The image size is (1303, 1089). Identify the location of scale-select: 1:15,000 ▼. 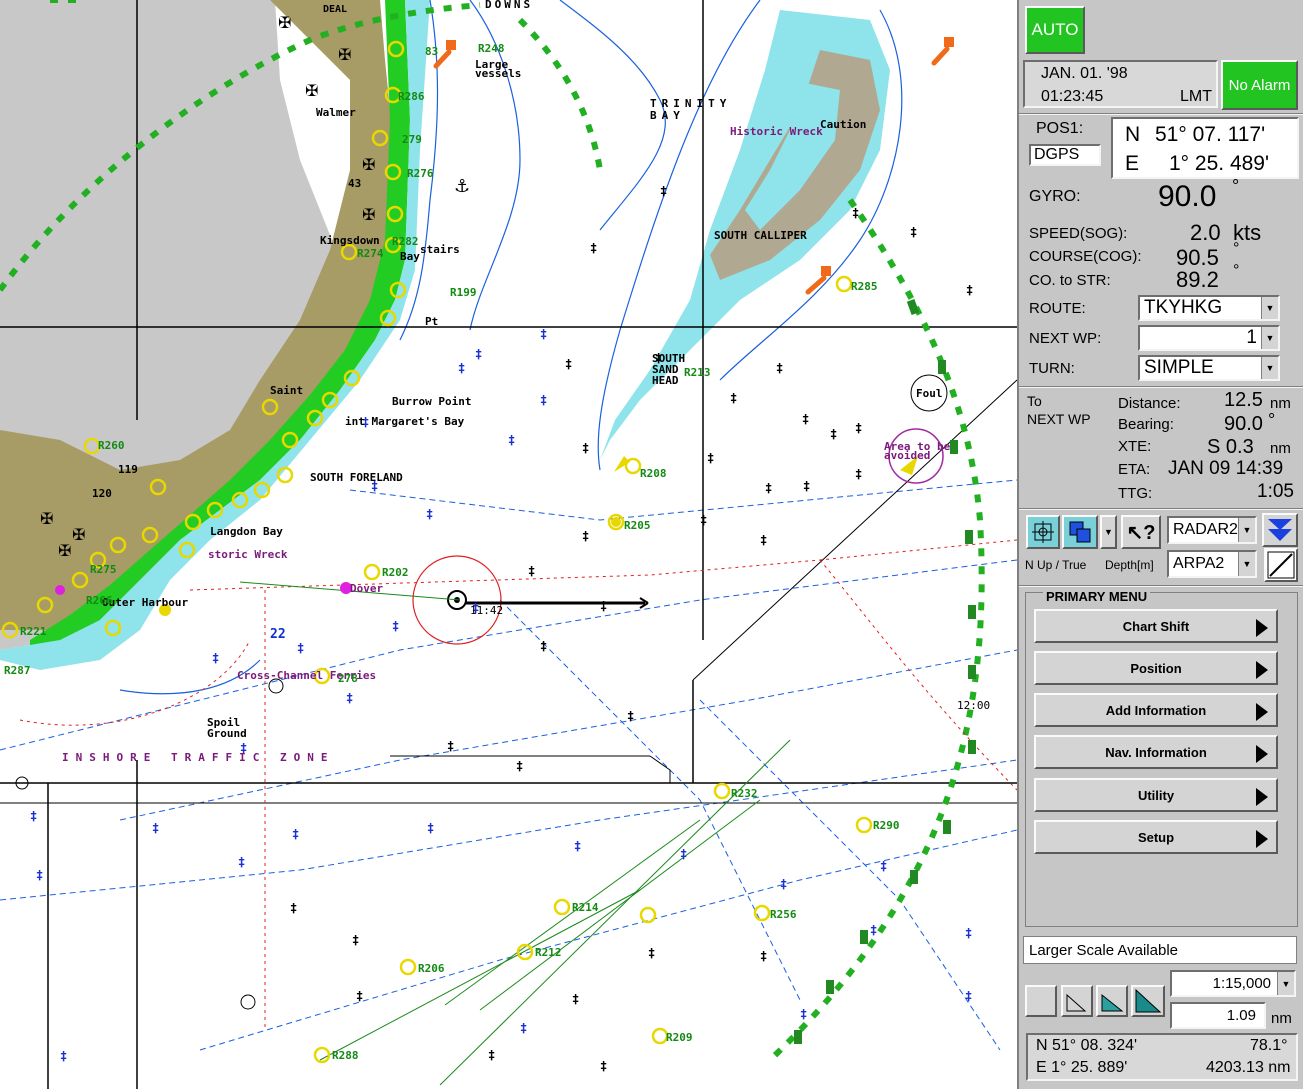
(1233, 983).